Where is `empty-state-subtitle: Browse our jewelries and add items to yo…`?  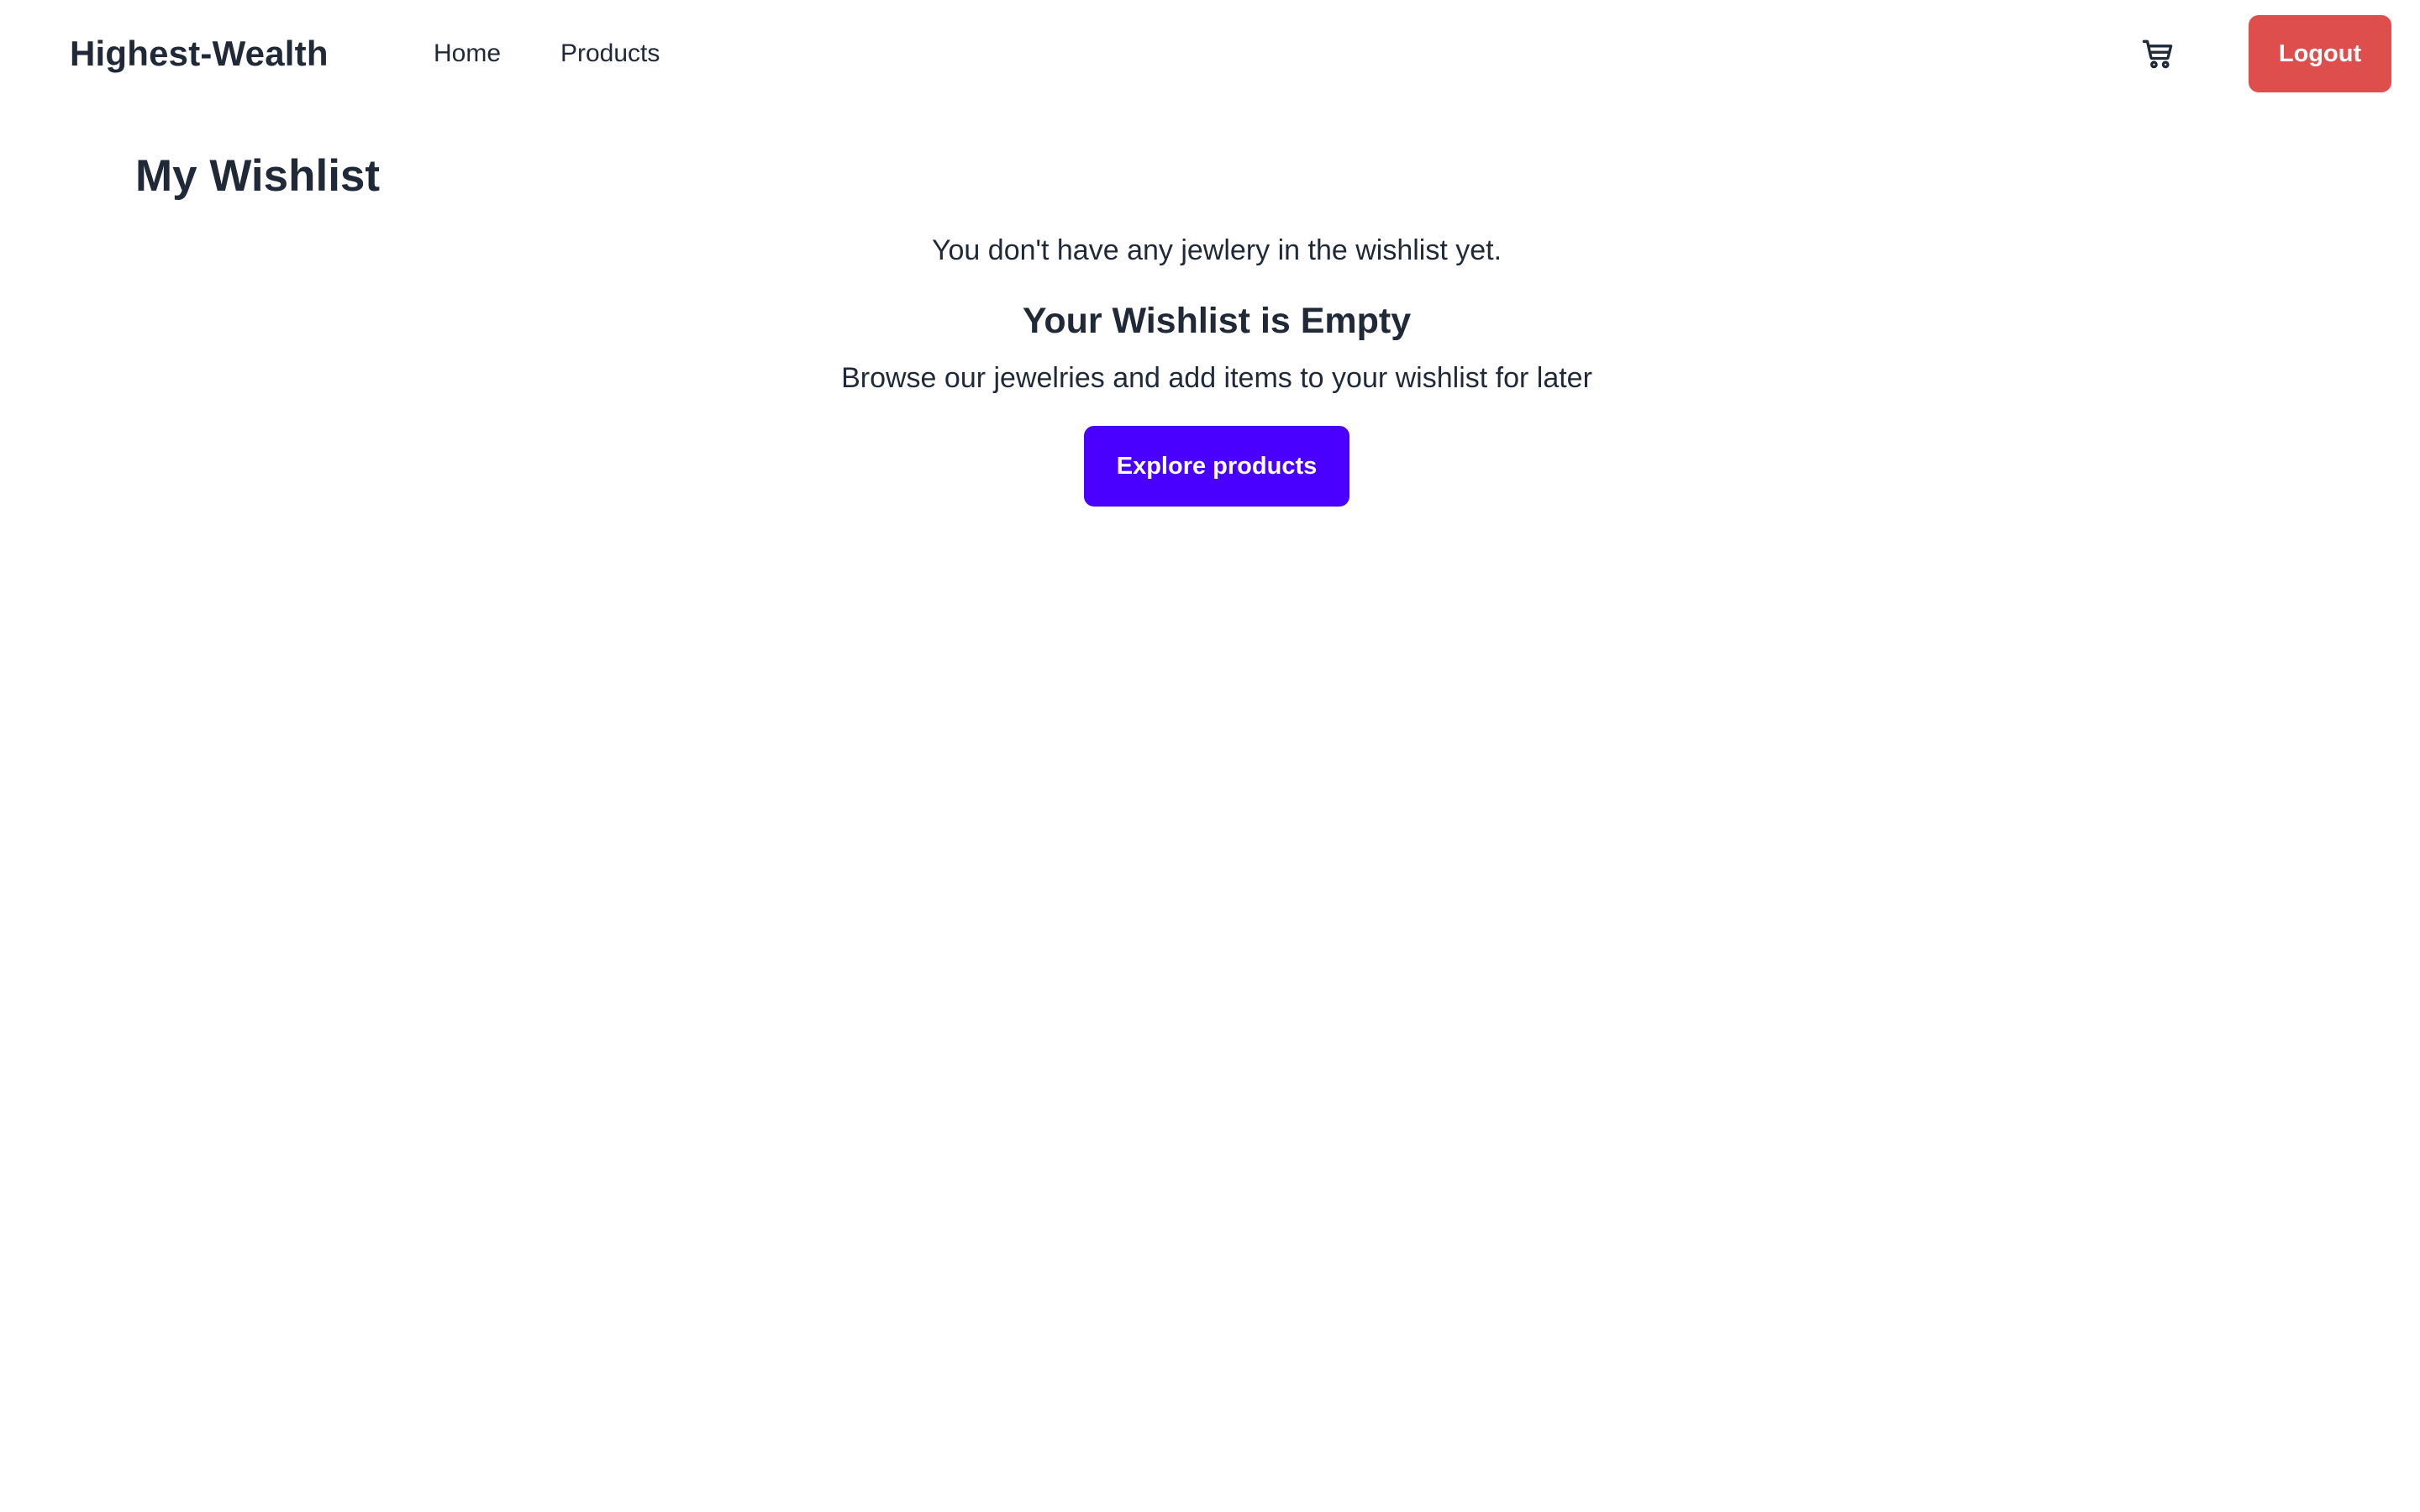 empty-state-subtitle: Browse our jewelries and add items to yo… is located at coordinates (1216, 378).